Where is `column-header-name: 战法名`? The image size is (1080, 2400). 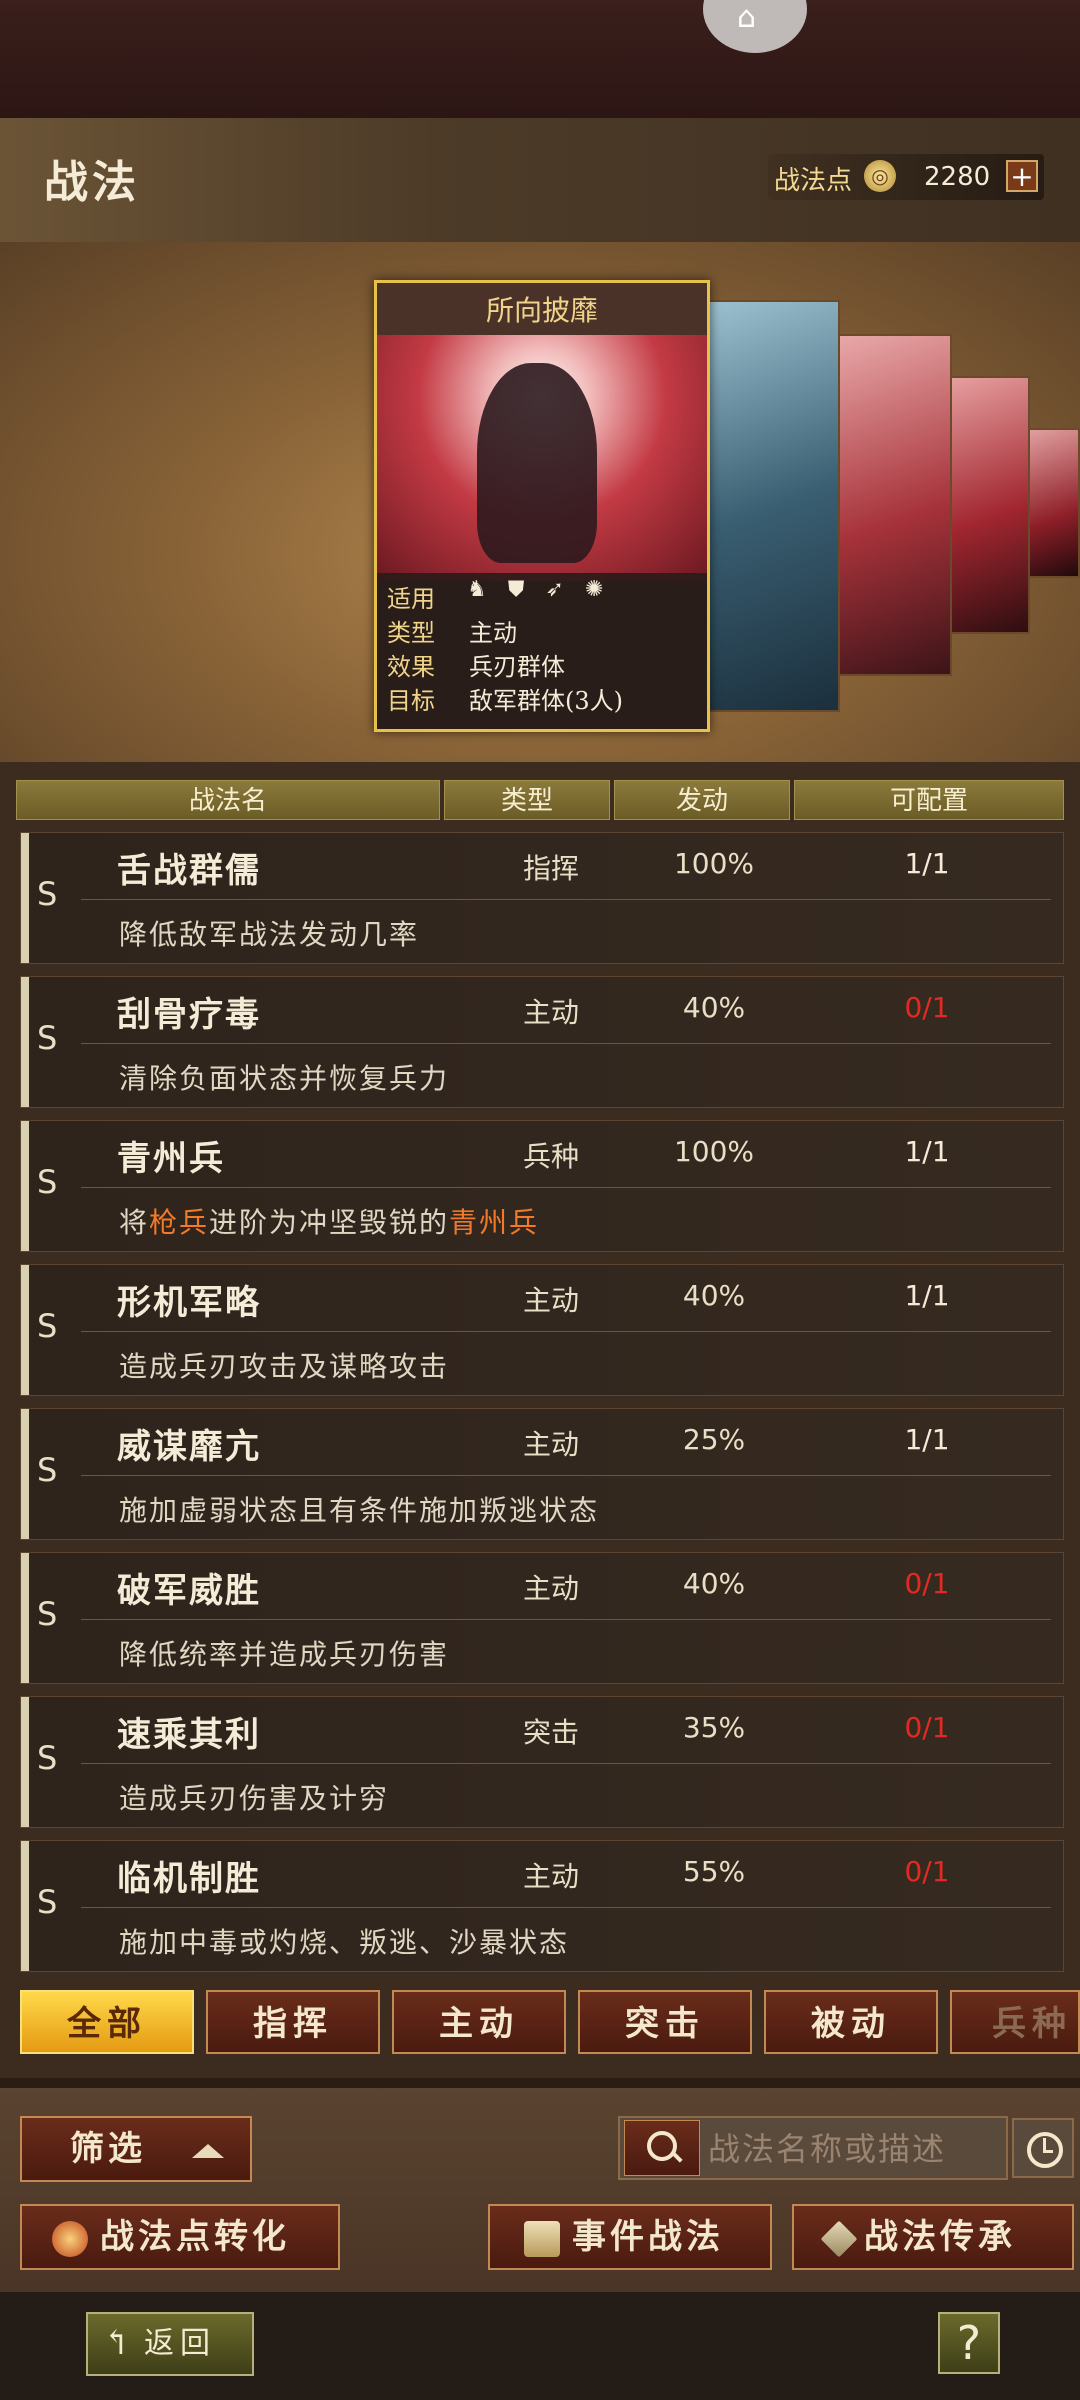 column-header-name: 战法名 is located at coordinates (228, 800).